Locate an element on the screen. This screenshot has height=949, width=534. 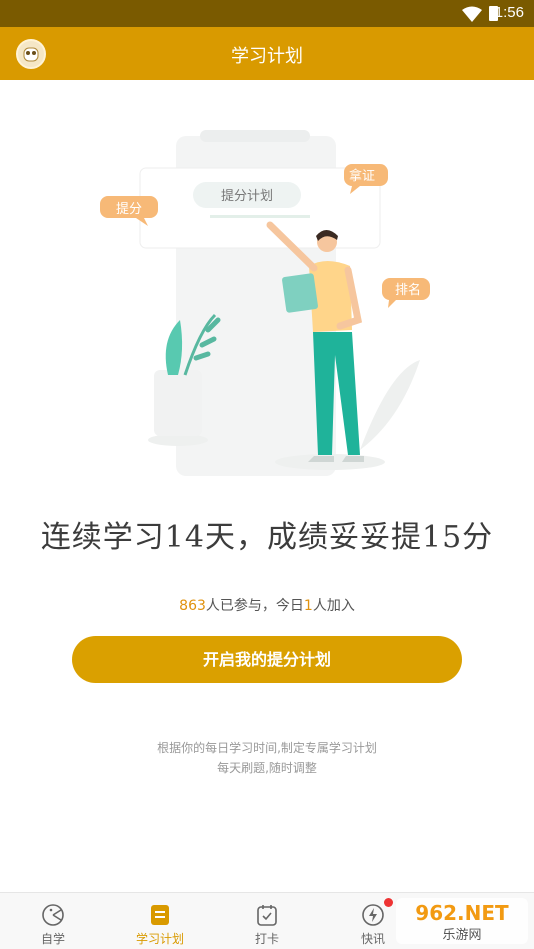
wifi-icon is located at coordinates (472, 14).